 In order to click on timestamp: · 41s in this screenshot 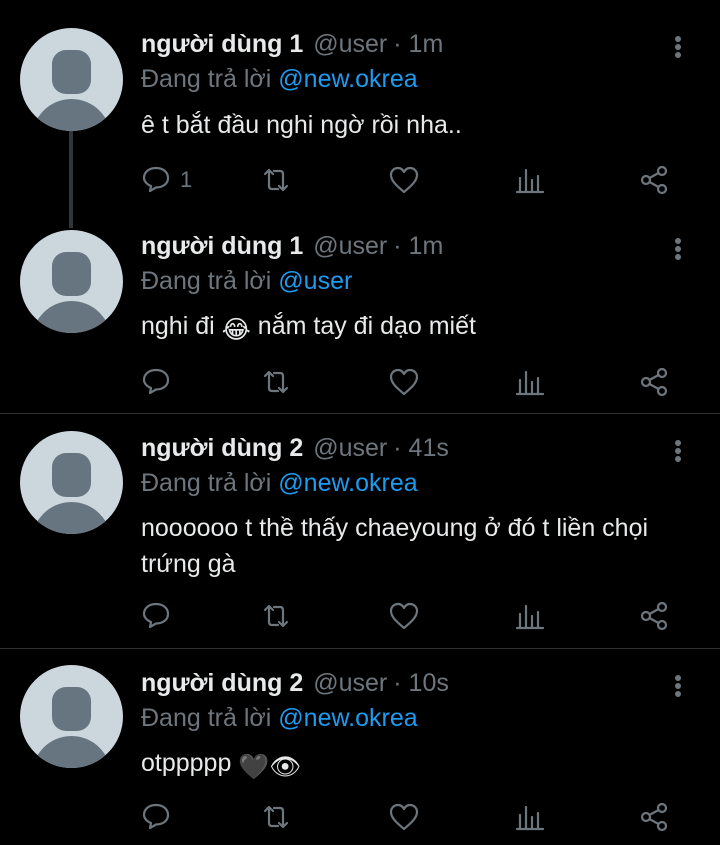, I will do `click(421, 448)`.